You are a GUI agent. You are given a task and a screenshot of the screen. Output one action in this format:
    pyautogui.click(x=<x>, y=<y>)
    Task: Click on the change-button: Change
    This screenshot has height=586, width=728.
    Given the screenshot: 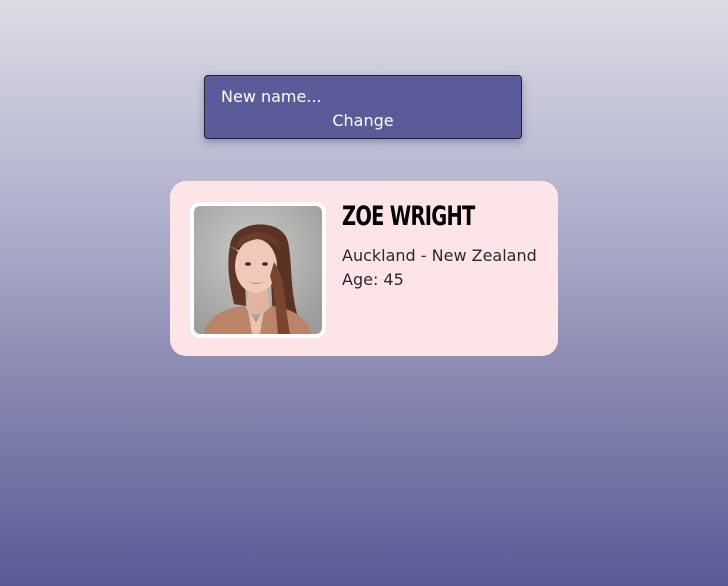 What is the action you would take?
    pyautogui.click(x=363, y=120)
    